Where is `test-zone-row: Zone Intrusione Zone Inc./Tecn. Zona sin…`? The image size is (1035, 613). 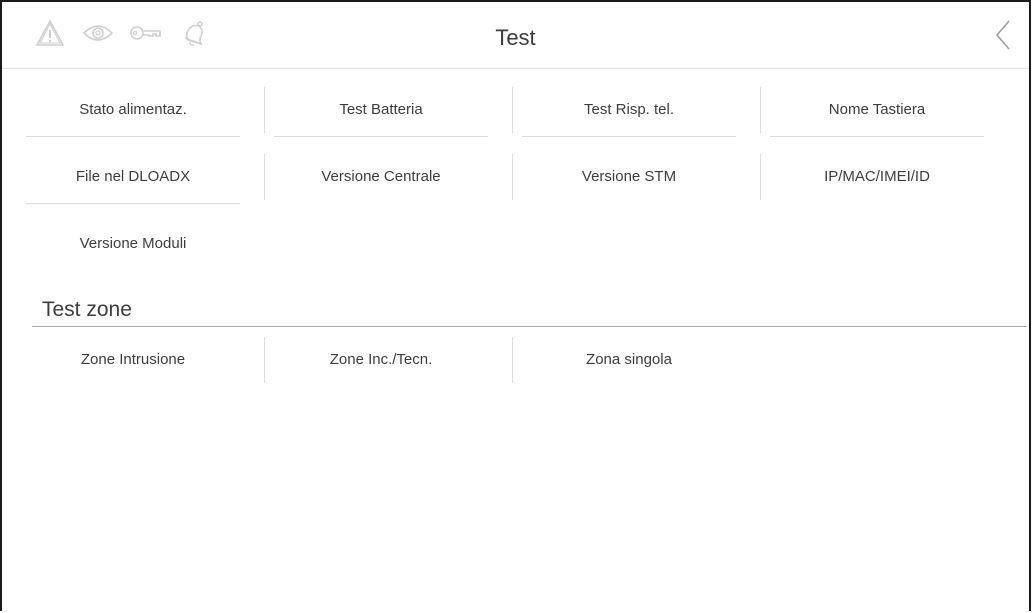 test-zone-row: Zone Intrusione Zone Inc./Tecn. Zona sin… is located at coordinates (521, 365).